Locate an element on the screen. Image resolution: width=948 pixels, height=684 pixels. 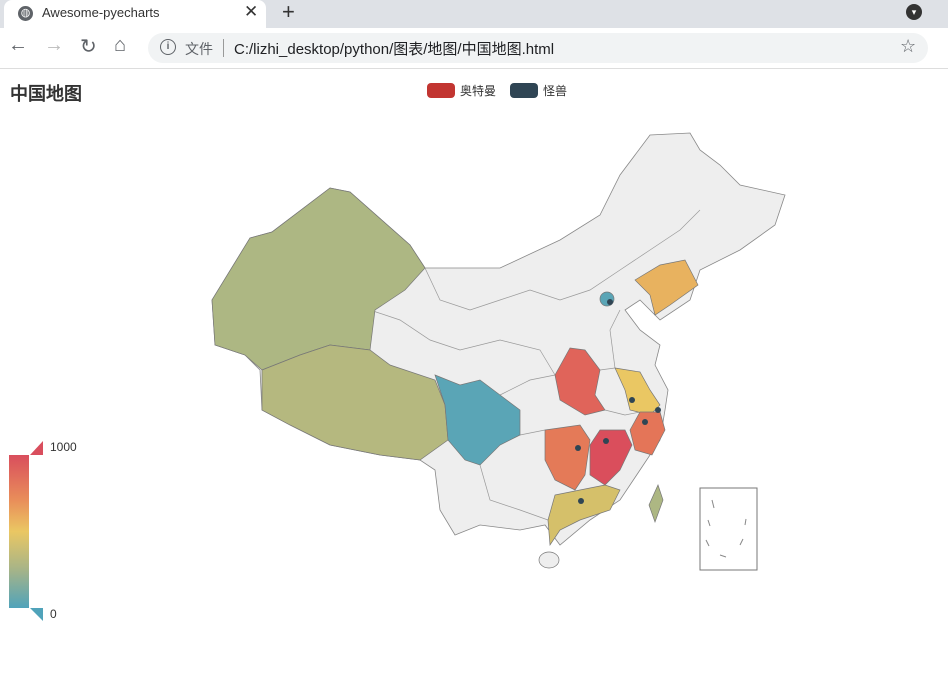
region-taiwan is located at coordinates (656, 504).